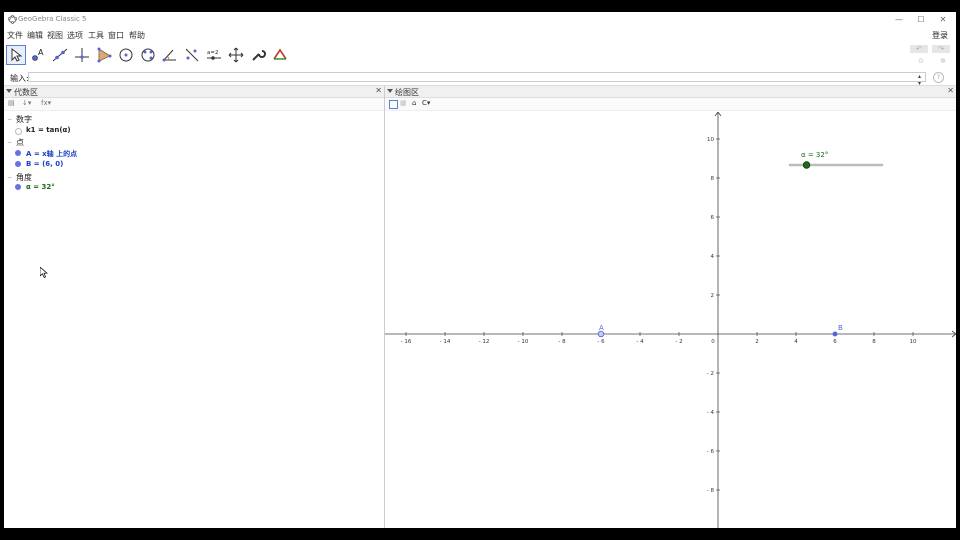 The height and width of the screenshot is (540, 960). I want to click on graphics-close-button: ✕, so click(950, 90).